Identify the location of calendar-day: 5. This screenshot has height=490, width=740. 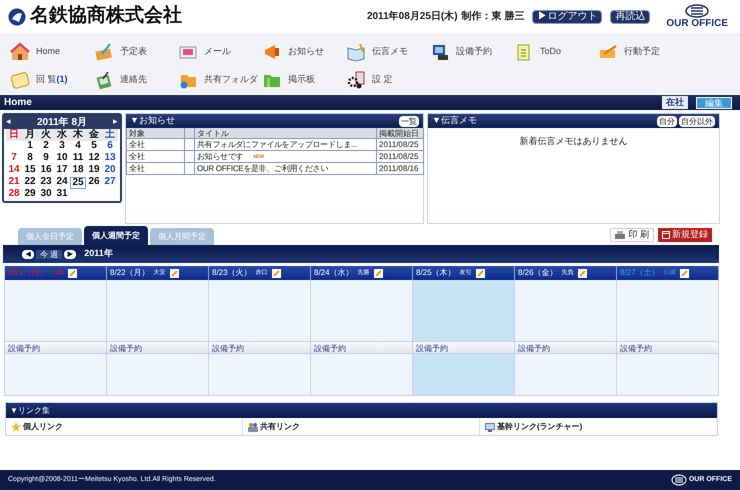
(94, 147).